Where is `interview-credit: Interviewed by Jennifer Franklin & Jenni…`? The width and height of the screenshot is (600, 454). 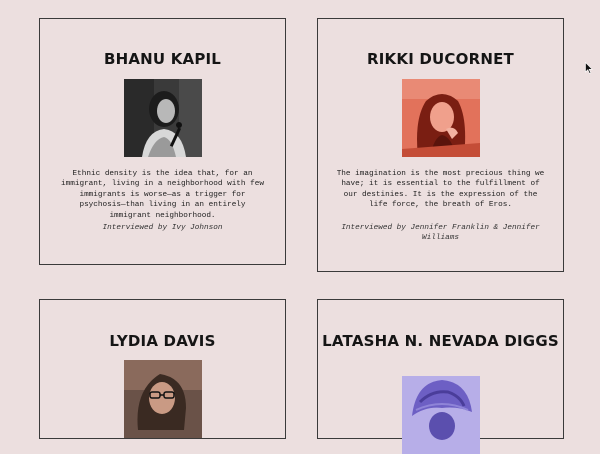 interview-credit: Interviewed by Jennifer Franklin & Jenni… is located at coordinates (440, 233).